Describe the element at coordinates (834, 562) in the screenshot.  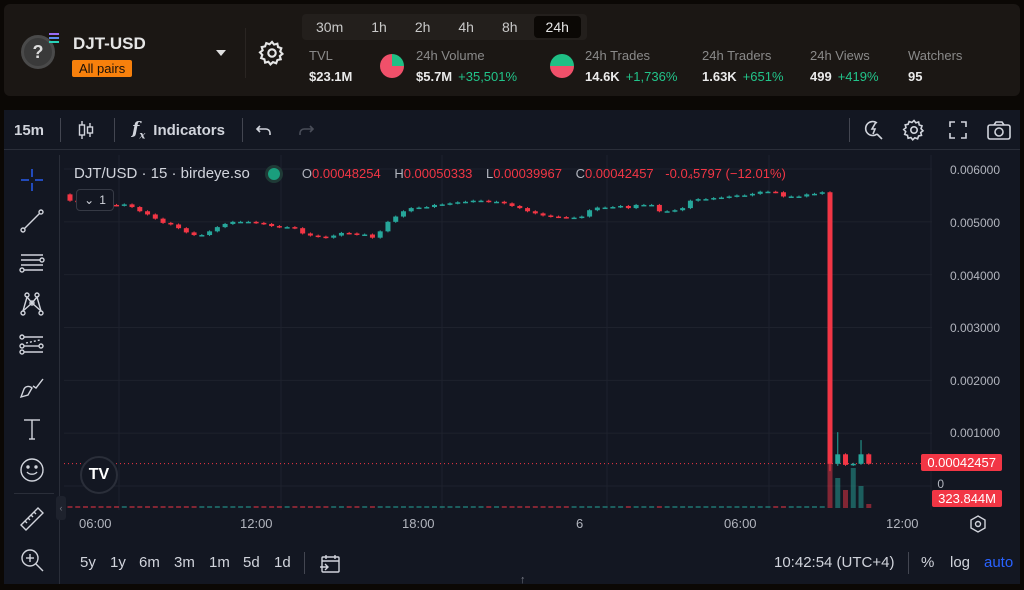
I see `clock: 10:42:54 (UTC+4)` at that location.